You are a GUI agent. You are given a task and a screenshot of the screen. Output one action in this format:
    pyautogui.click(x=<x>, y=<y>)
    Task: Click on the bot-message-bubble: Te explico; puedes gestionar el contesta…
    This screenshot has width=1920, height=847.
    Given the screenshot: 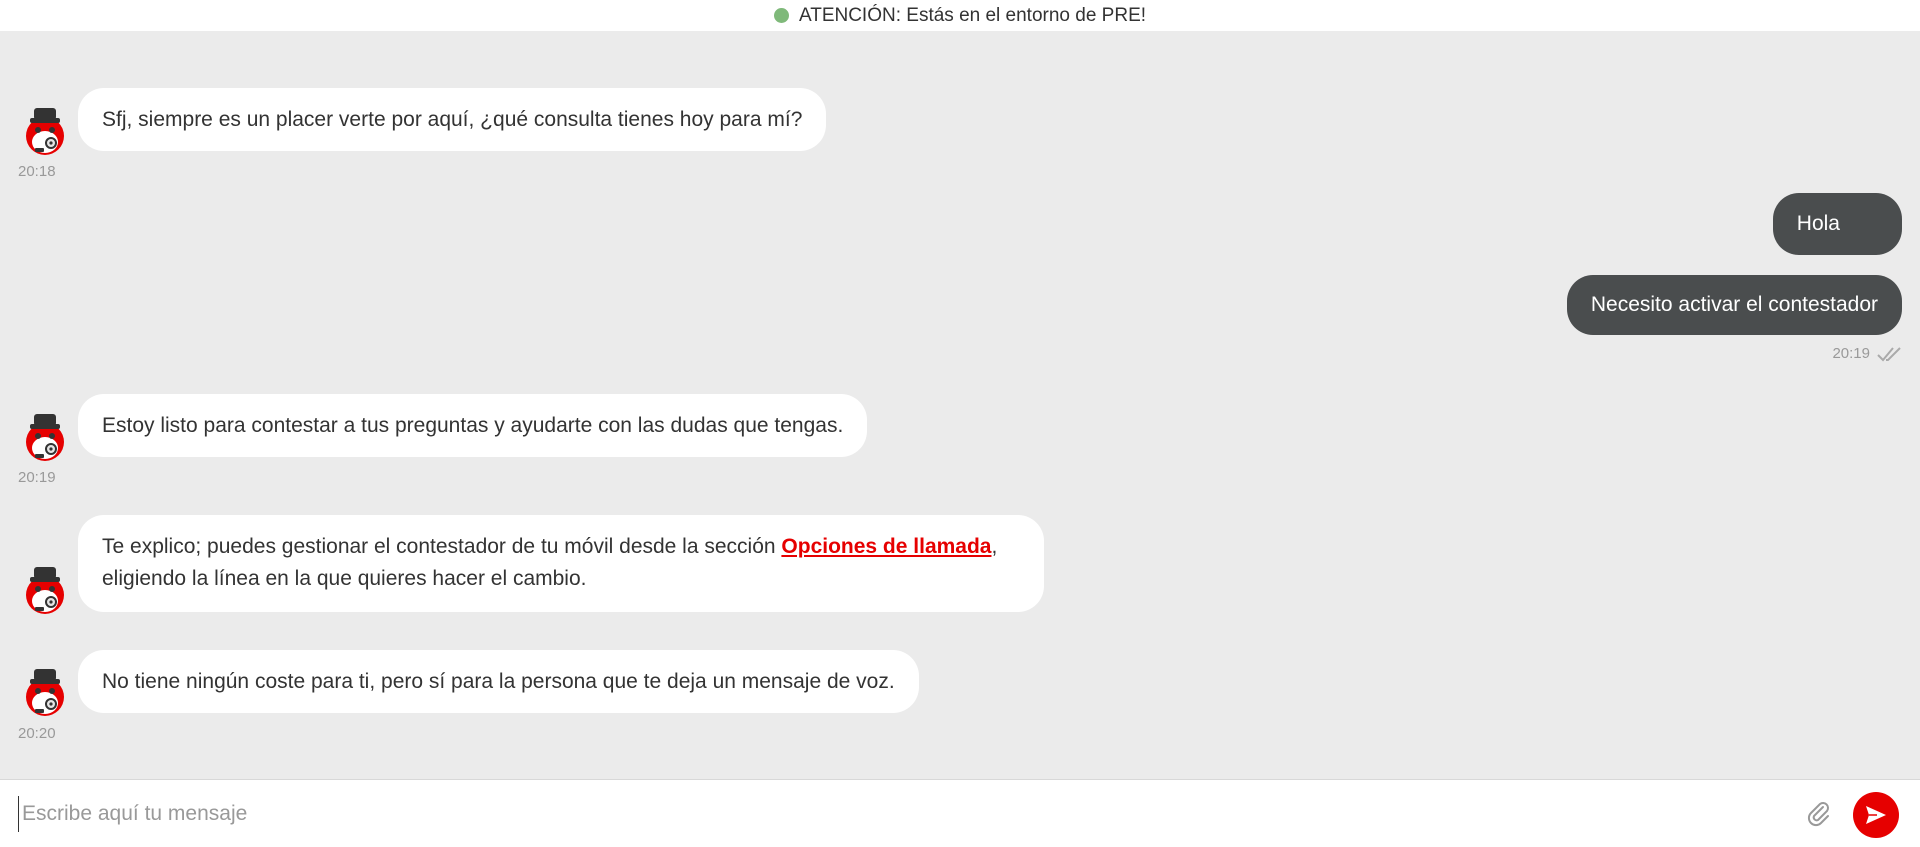 What is the action you would take?
    pyautogui.click(x=561, y=563)
    